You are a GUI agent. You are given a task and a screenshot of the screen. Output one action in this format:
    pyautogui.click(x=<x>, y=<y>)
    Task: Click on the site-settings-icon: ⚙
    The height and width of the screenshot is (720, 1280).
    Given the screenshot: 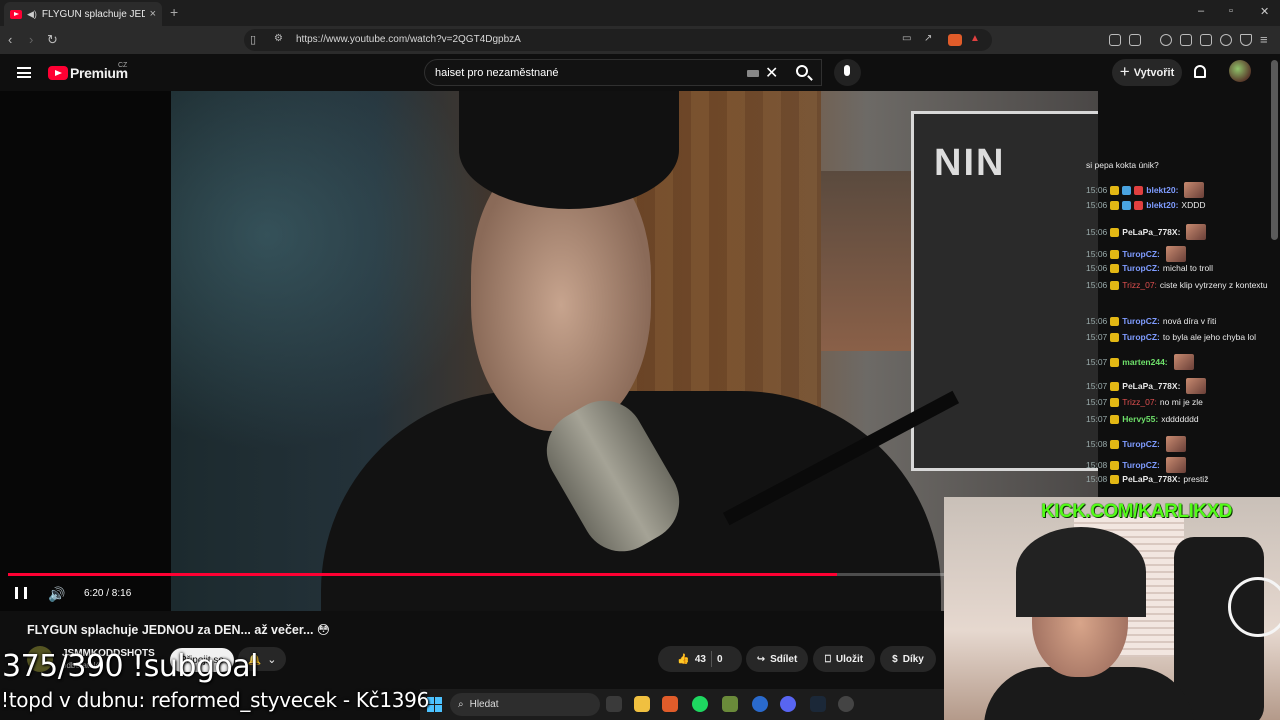 What is the action you would take?
    pyautogui.click(x=278, y=38)
    